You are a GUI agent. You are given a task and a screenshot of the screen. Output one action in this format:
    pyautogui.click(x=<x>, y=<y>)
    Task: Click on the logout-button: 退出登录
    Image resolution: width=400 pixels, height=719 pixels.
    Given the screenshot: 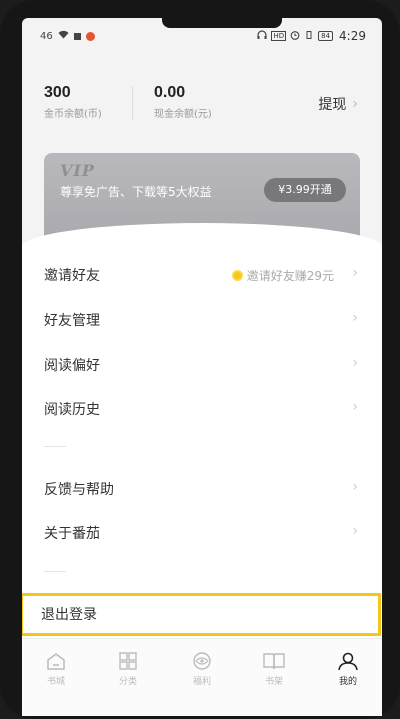 What is the action you would take?
    pyautogui.click(x=201, y=614)
    